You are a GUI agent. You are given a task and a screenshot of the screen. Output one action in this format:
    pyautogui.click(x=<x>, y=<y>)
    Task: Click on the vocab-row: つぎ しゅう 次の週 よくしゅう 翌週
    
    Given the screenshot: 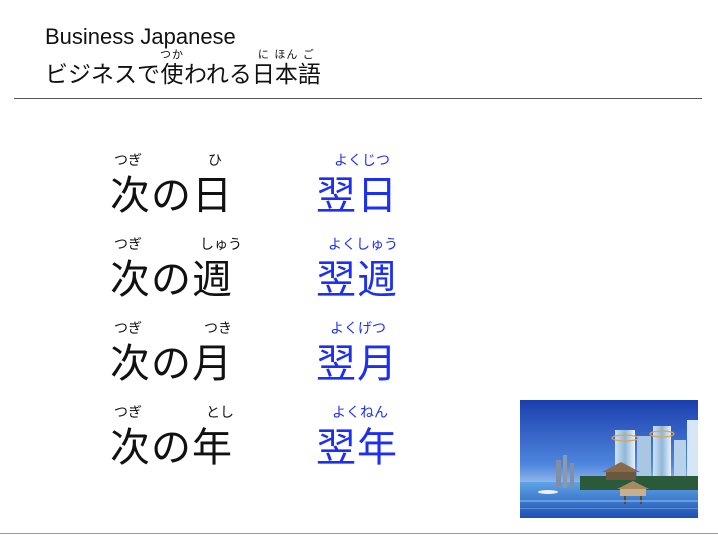 What is the action you would take?
    pyautogui.click(x=359, y=276)
    